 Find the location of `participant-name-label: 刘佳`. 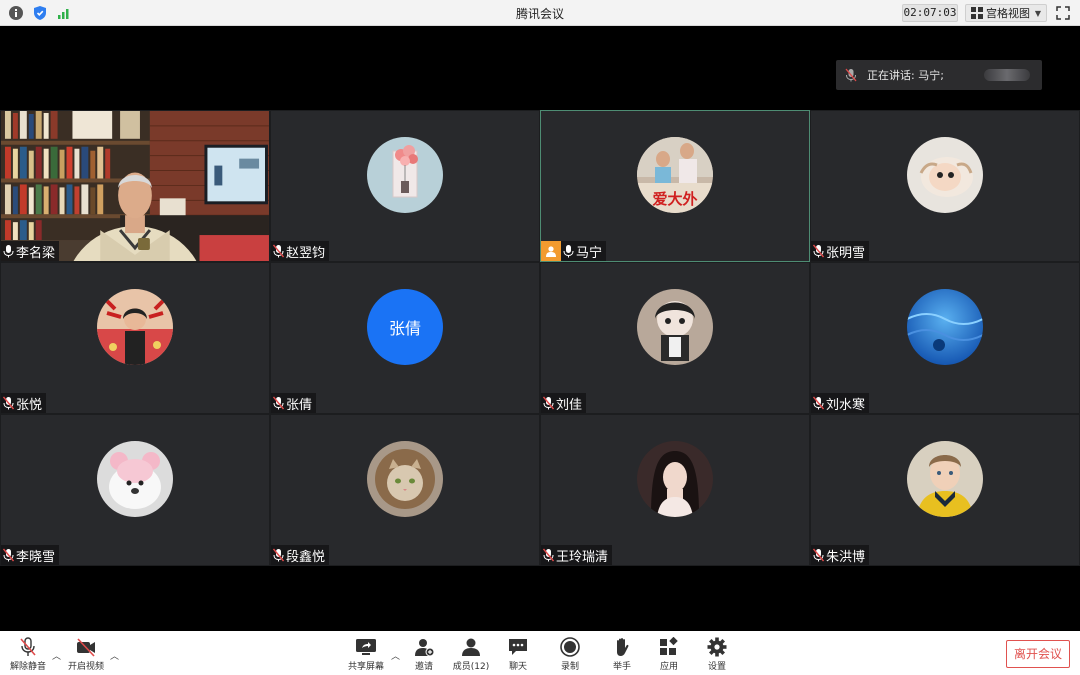

participant-name-label: 刘佳 is located at coordinates (564, 403).